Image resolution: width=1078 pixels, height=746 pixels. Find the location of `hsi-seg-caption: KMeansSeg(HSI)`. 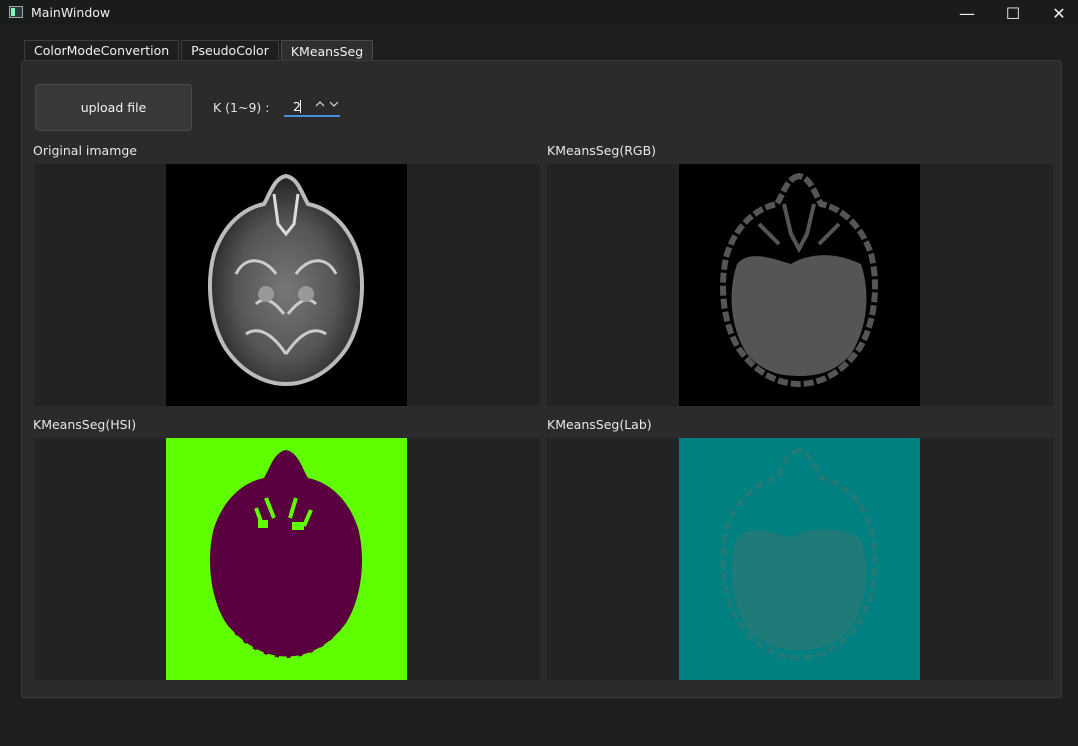

hsi-seg-caption: KMeansSeg(HSI) is located at coordinates (85, 424).